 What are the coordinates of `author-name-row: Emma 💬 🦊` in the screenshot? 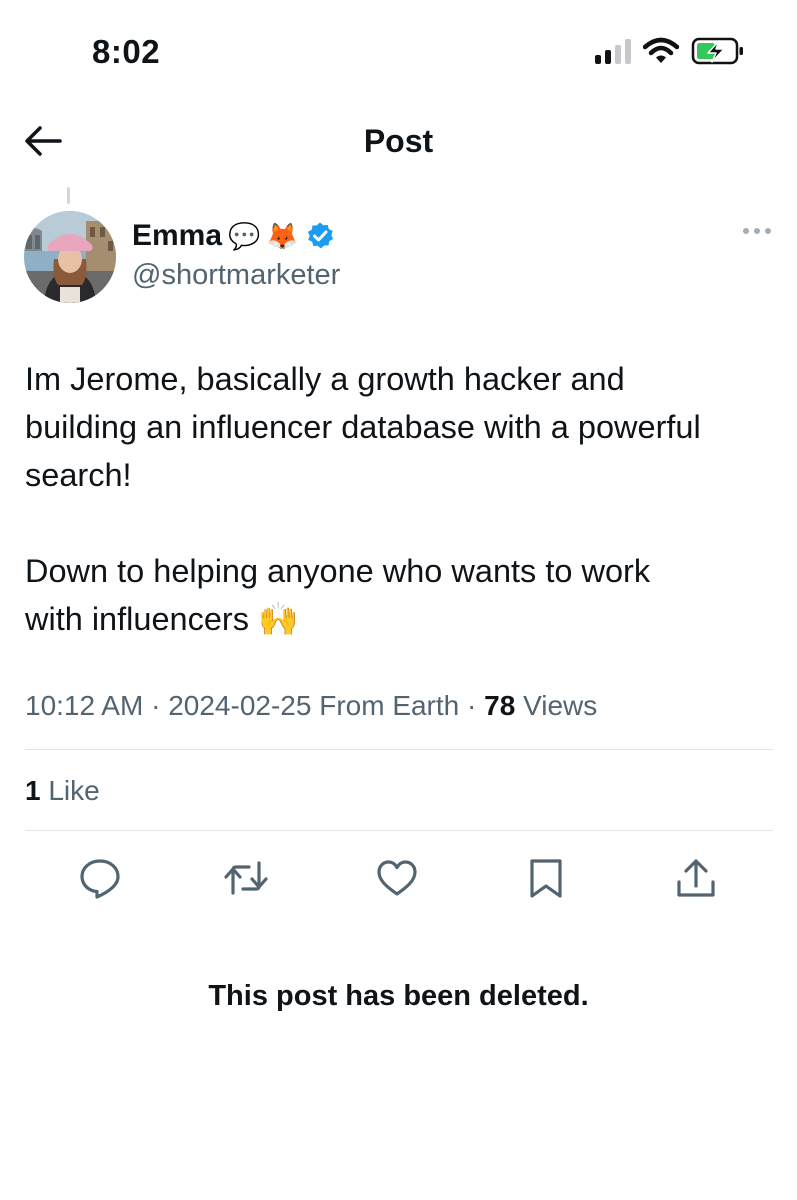 It's located at (233, 236).